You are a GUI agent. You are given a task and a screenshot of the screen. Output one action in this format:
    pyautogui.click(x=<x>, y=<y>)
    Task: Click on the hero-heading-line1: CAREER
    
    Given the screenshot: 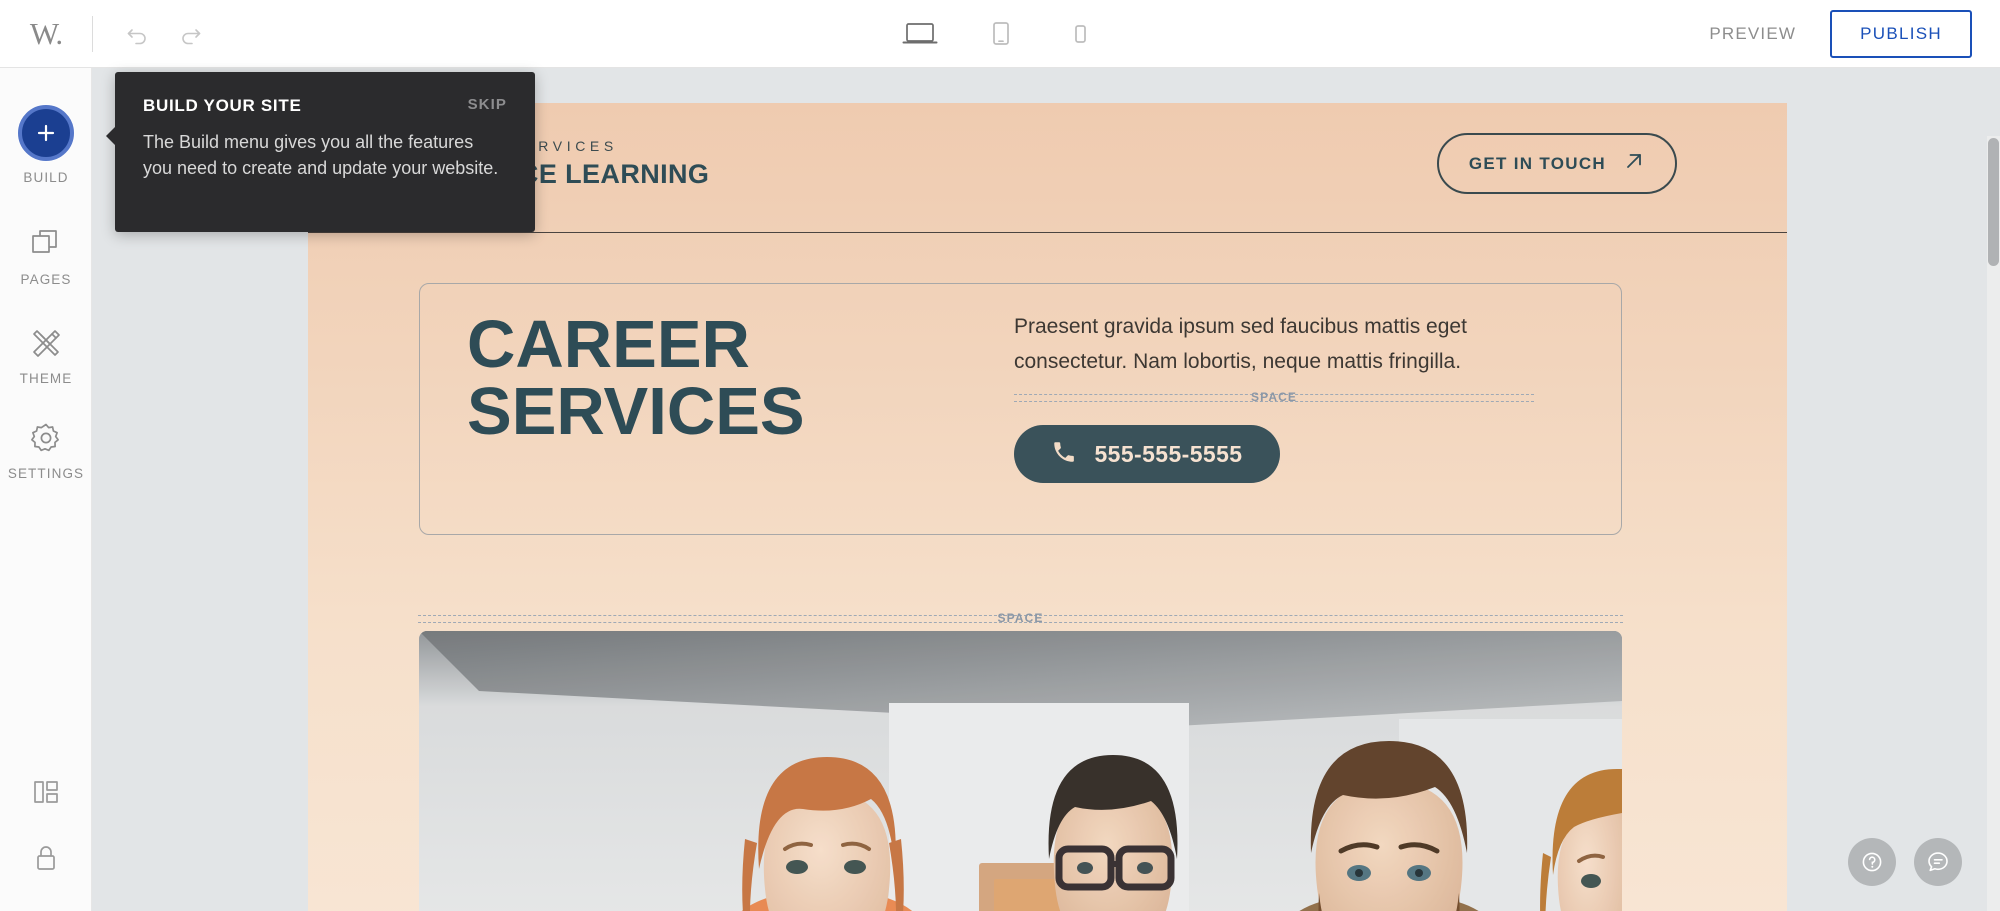 What is the action you would take?
    pyautogui.click(x=608, y=344)
    